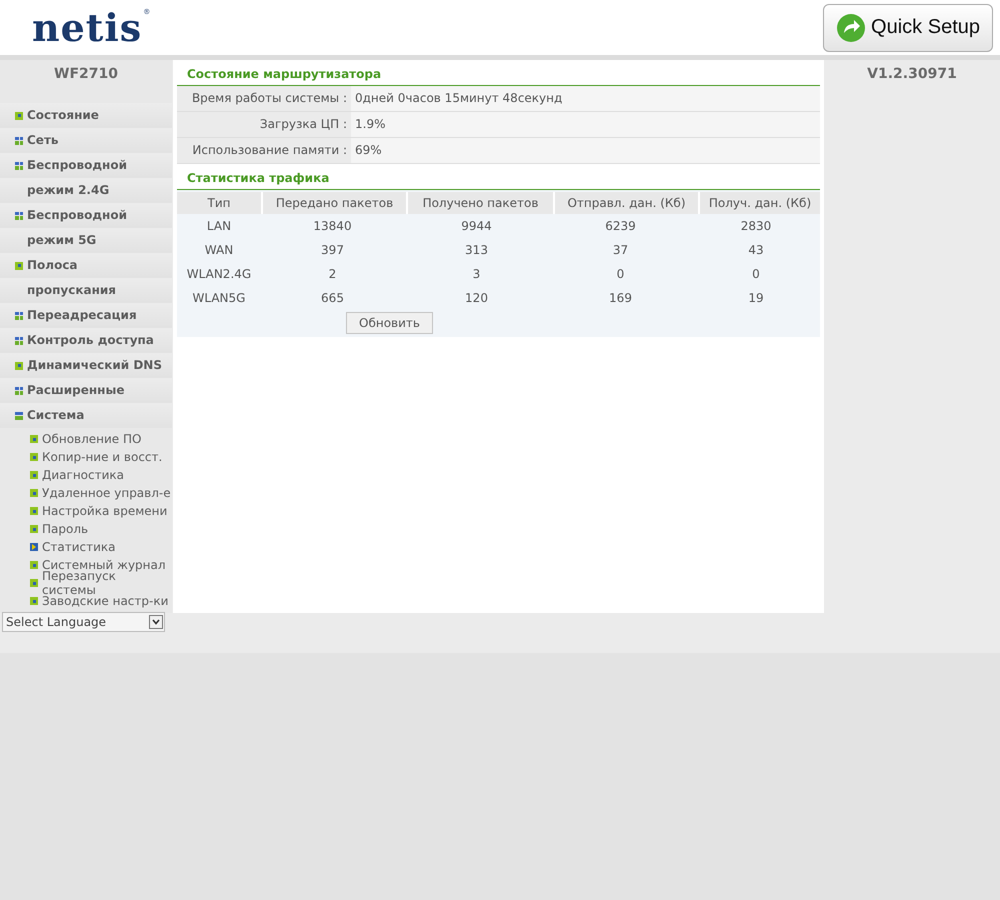 The height and width of the screenshot is (900, 1000). What do you see at coordinates (334, 203) in the screenshot?
I see `column-header: Передано пакетов` at bounding box center [334, 203].